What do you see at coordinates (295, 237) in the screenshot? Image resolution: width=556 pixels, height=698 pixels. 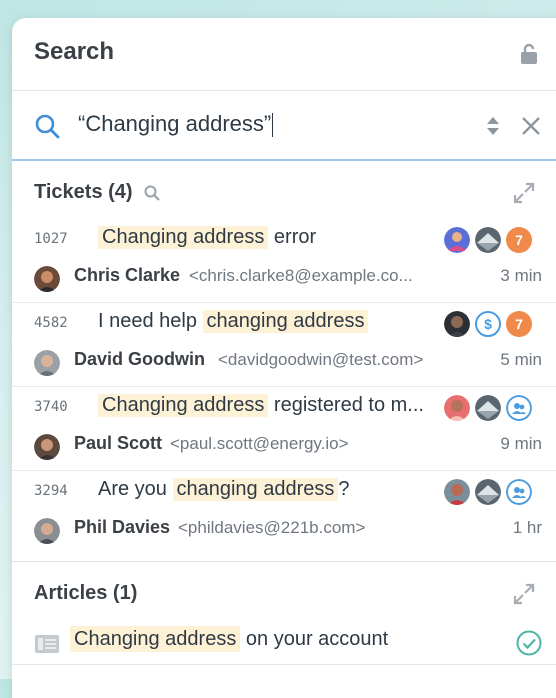 I see `subject-rest: error` at bounding box center [295, 237].